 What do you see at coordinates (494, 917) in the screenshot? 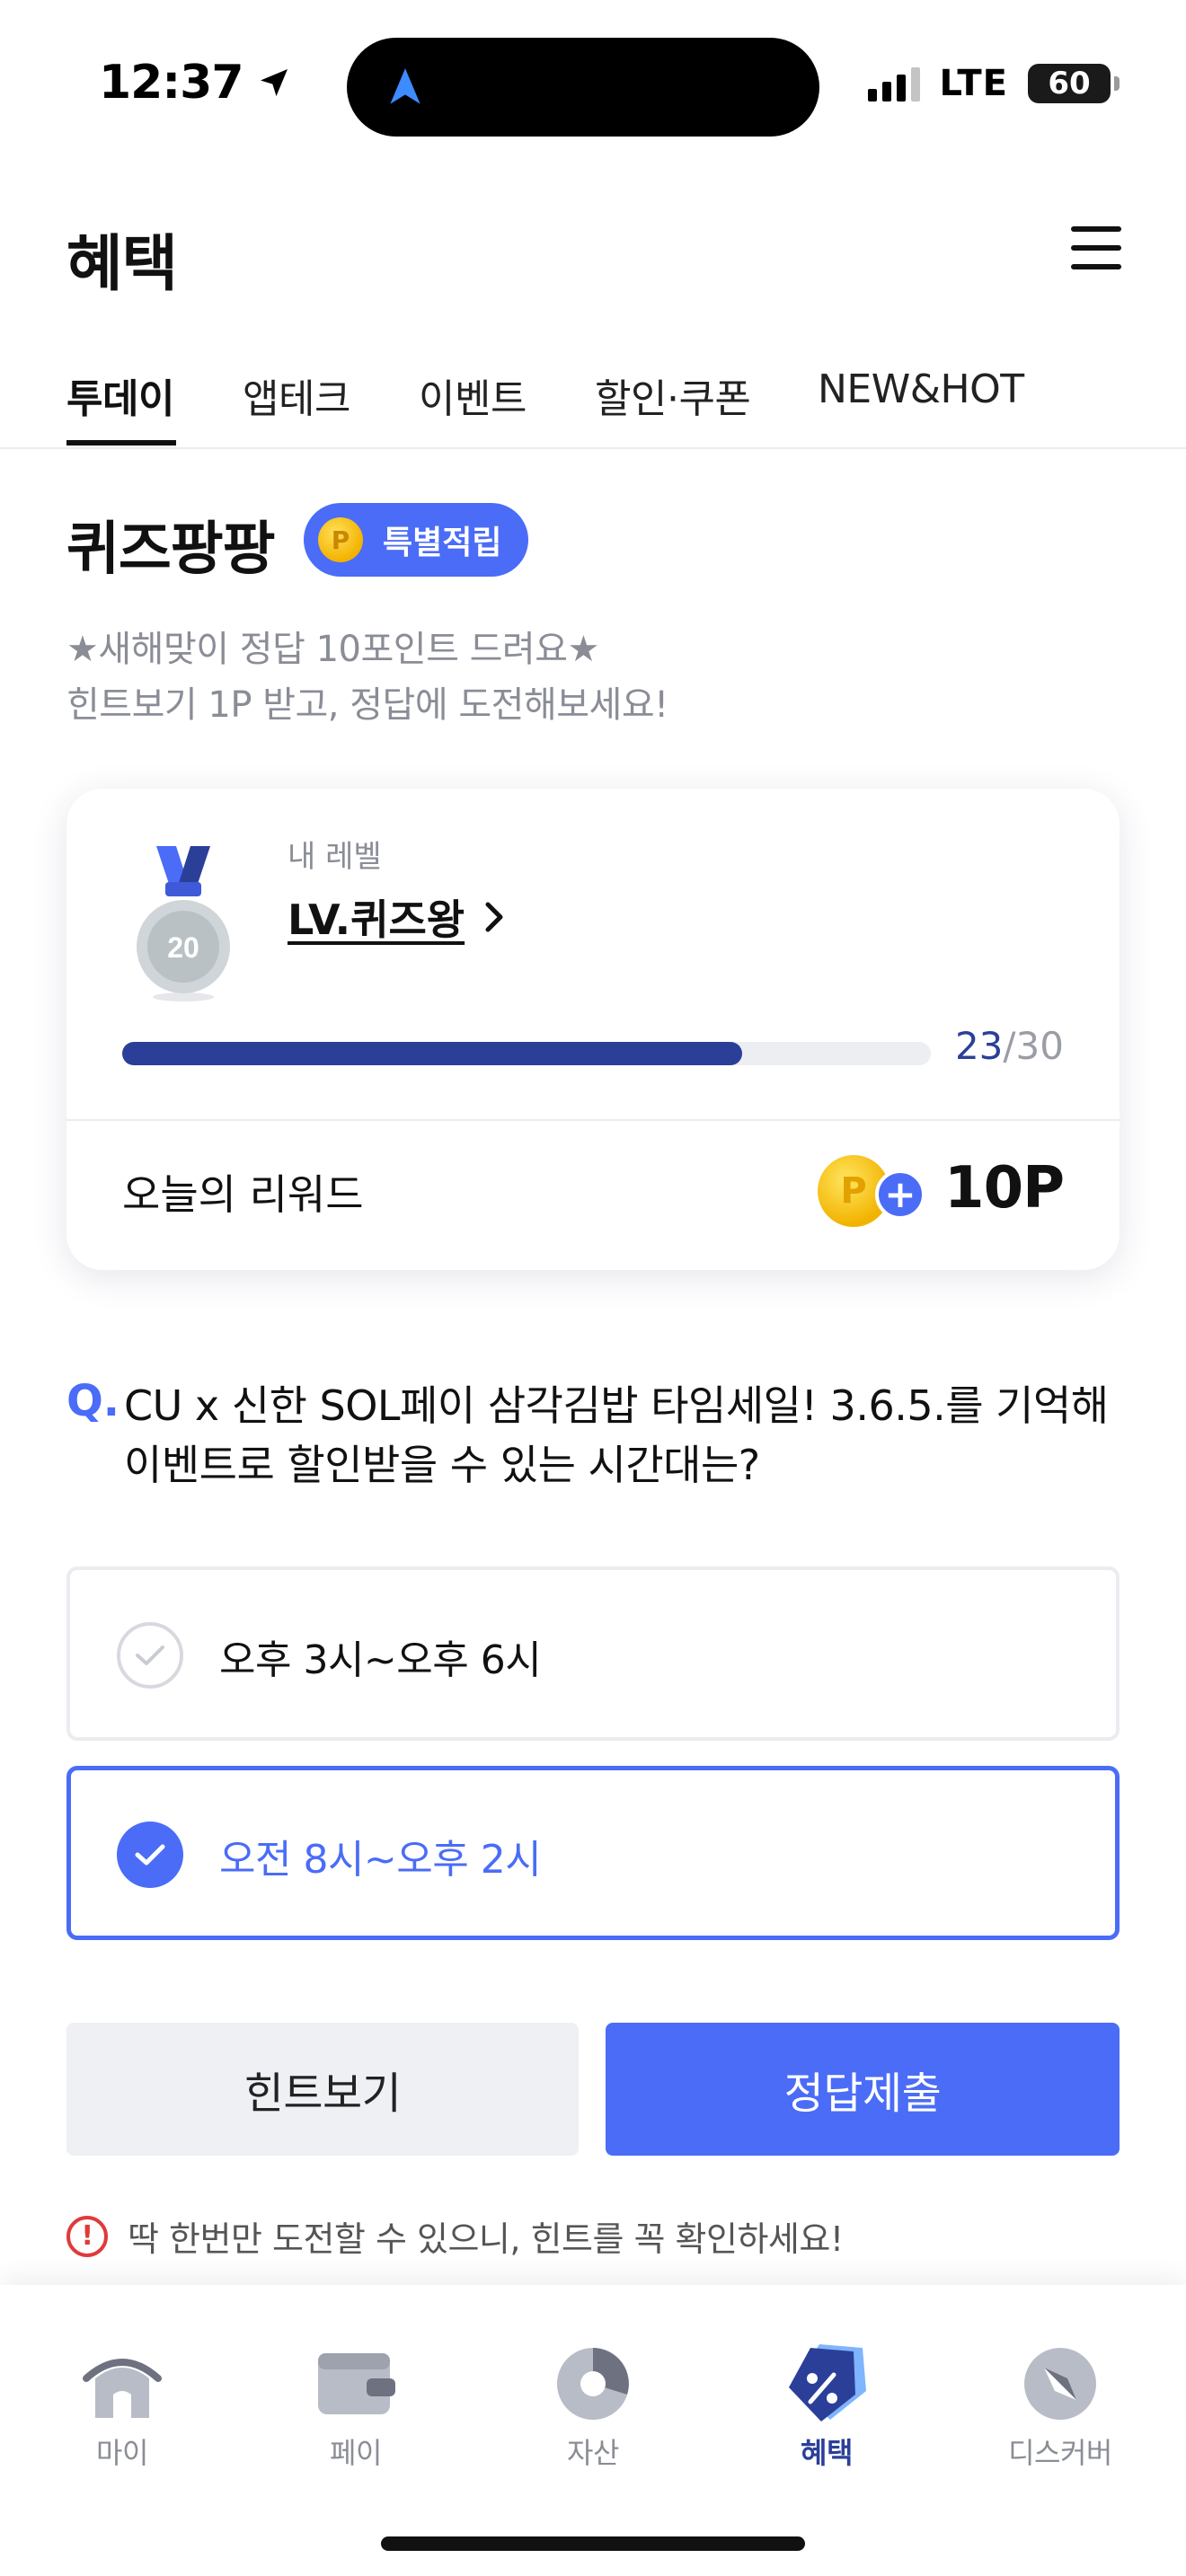
I see `chevron-right-icon` at bounding box center [494, 917].